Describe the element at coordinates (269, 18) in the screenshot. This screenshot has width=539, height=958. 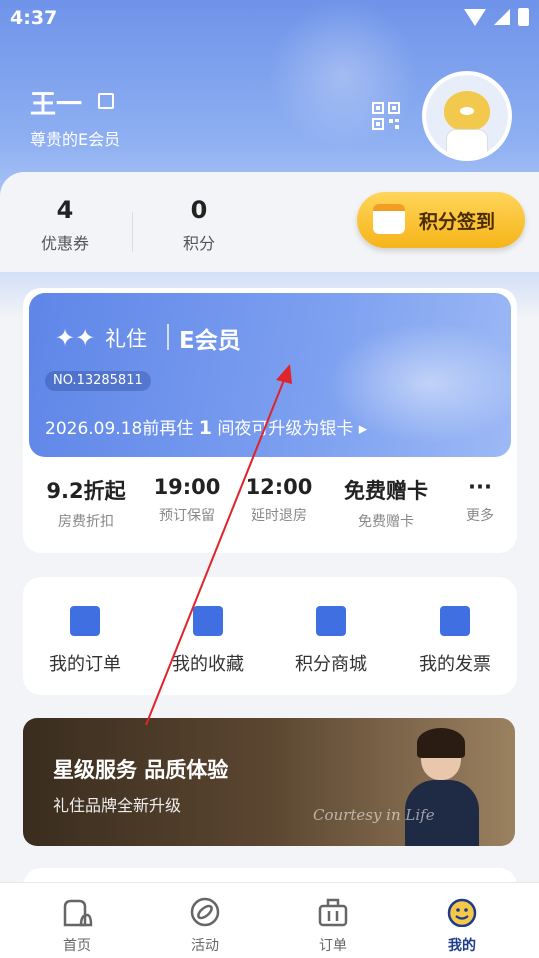
I see `status-bar: 4:37` at that location.